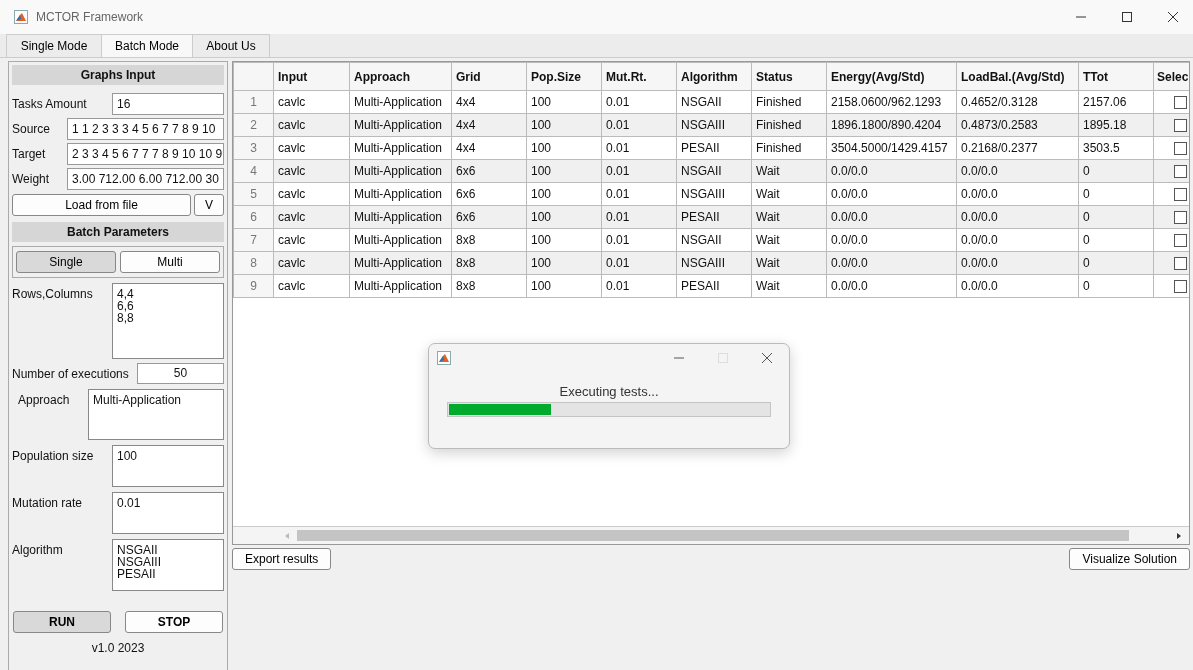 The width and height of the screenshot is (1193, 670). Describe the element at coordinates (168, 466) in the screenshot. I see `list-field: 100` at that location.